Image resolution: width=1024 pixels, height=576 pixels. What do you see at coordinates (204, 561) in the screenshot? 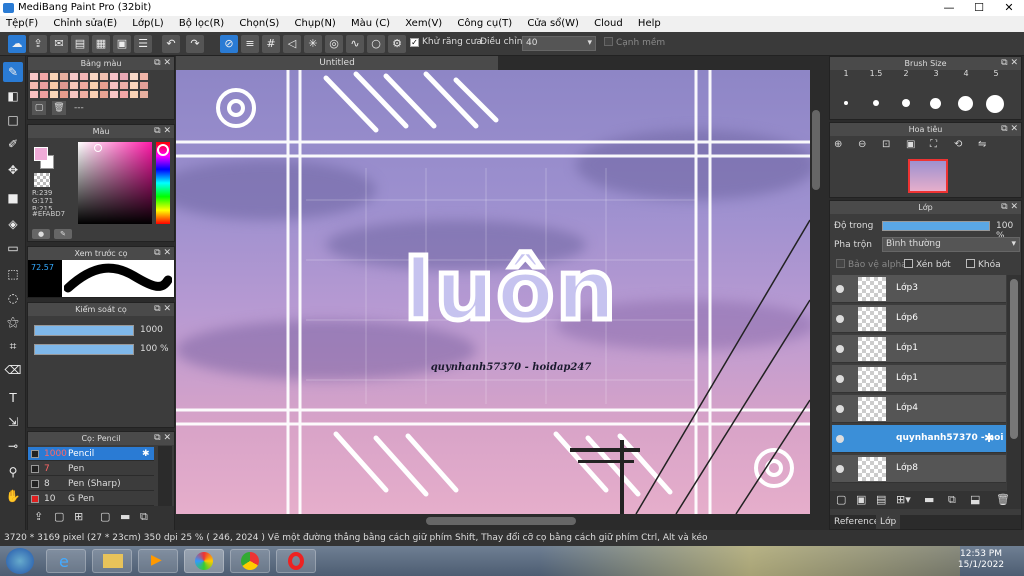
I see `medibang-taskbar-icon` at bounding box center [204, 561].